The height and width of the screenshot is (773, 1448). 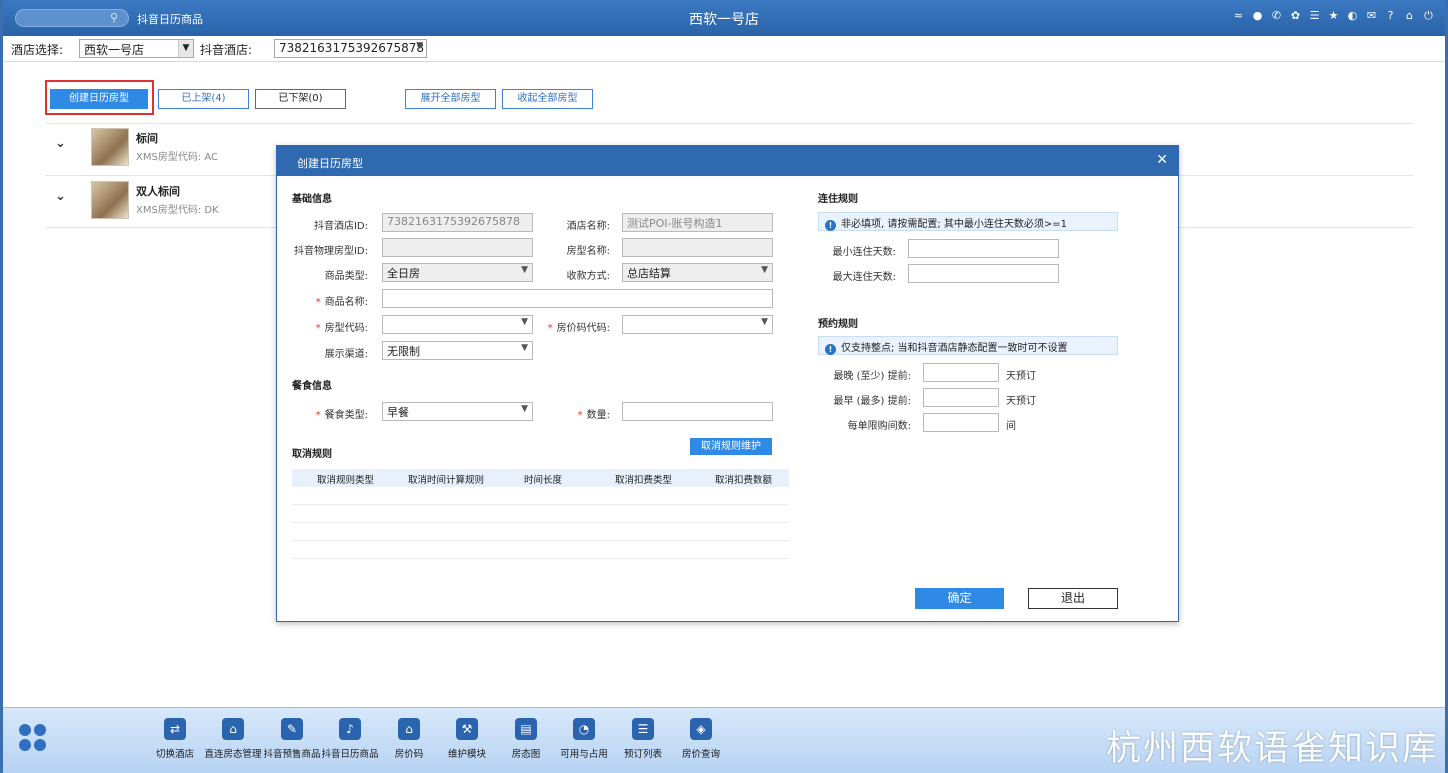 What do you see at coordinates (547, 99) in the screenshot?
I see `collapse-all-button: 收起全部房型` at bounding box center [547, 99].